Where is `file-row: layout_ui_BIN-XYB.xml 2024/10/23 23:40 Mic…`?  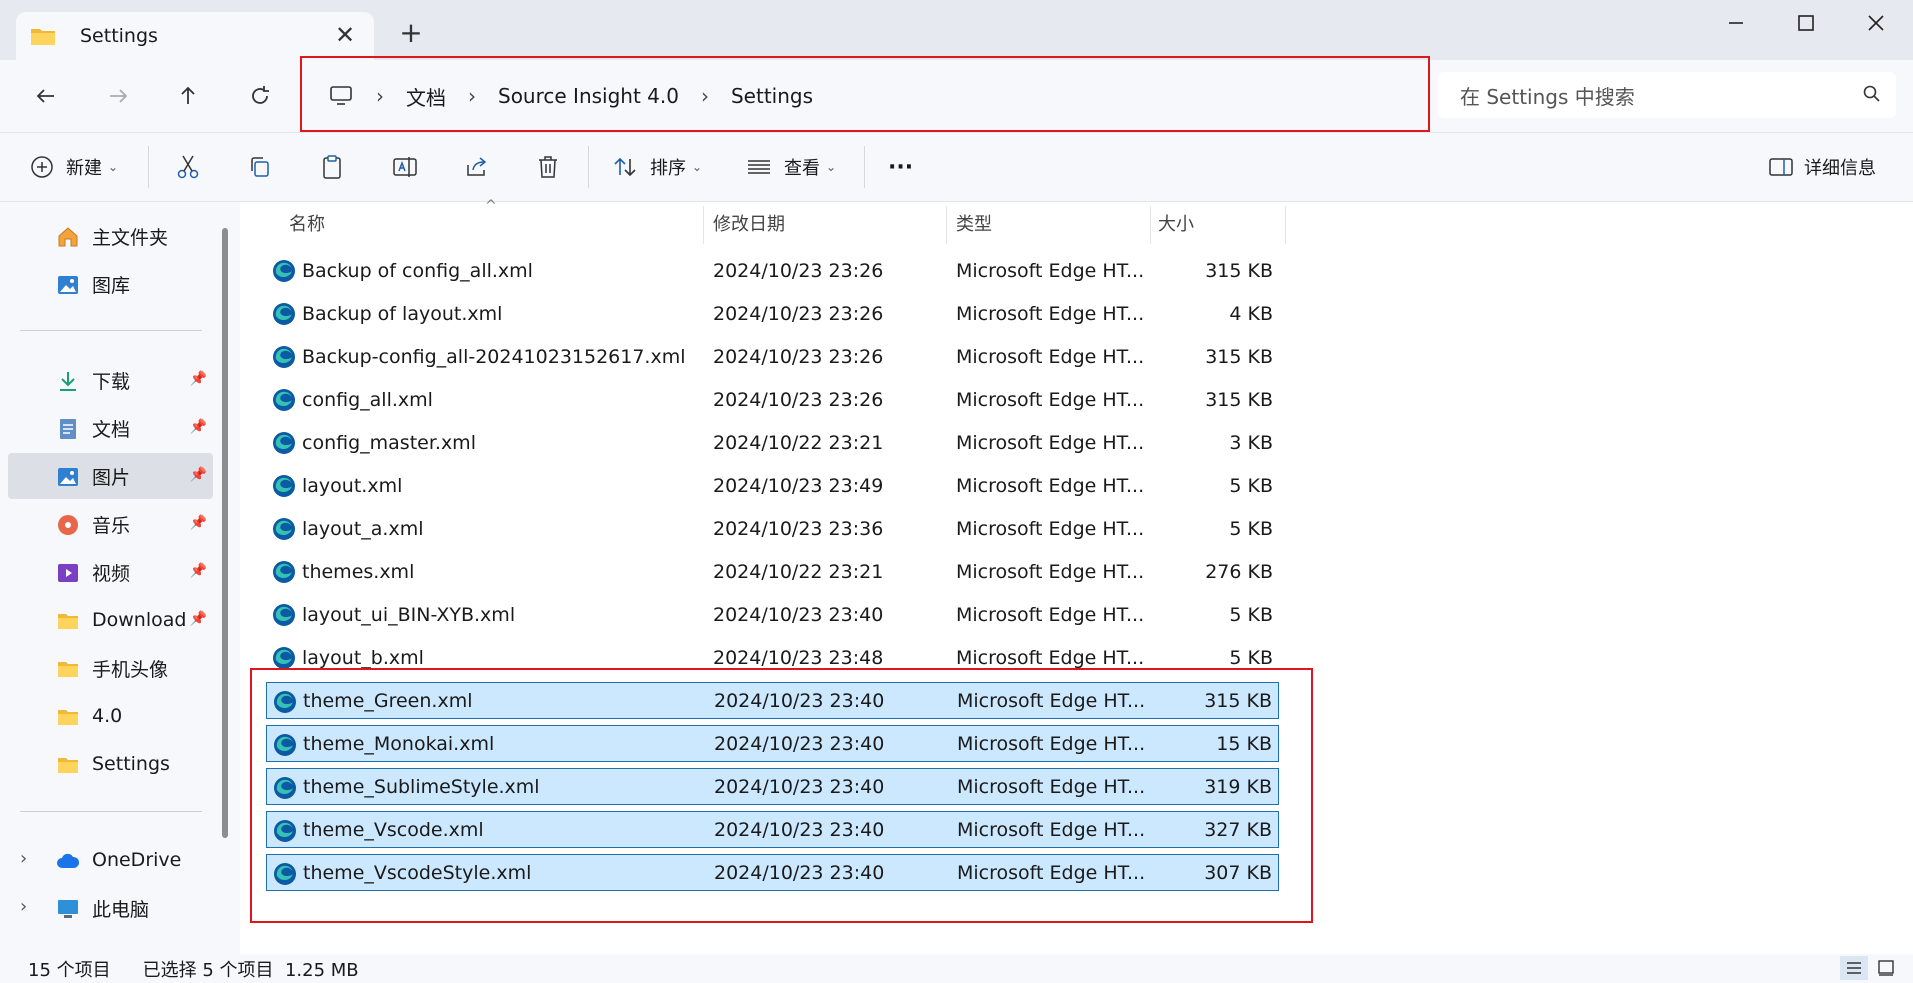 file-row: layout_ui_BIN-XYB.xml 2024/10/23 23:40 Mic… is located at coordinates (772, 614).